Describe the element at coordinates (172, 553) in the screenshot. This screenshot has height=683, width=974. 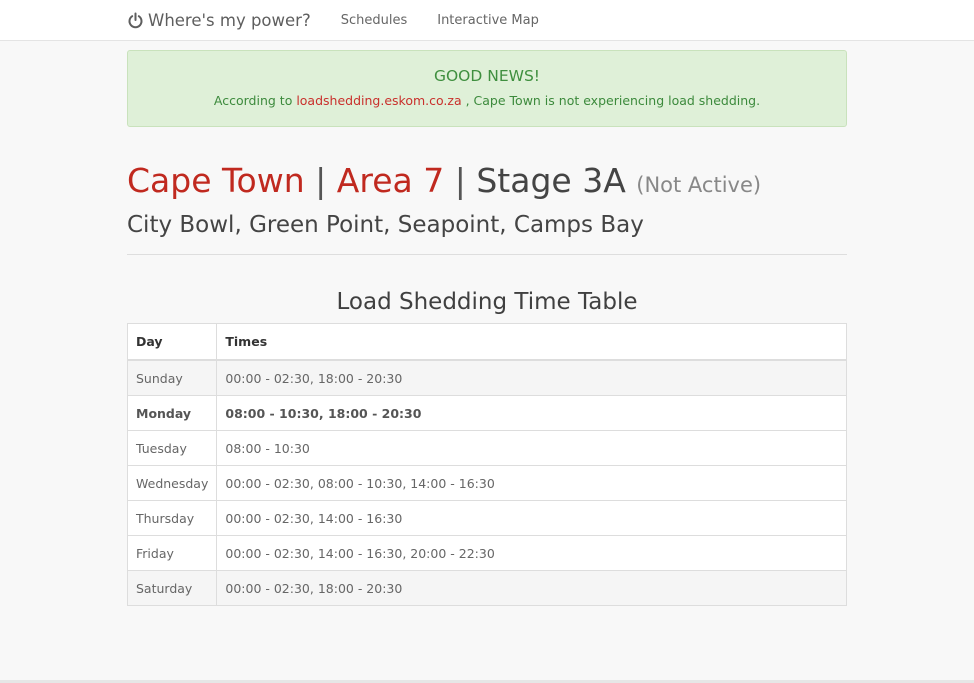
I see `day-cell: Friday` at that location.